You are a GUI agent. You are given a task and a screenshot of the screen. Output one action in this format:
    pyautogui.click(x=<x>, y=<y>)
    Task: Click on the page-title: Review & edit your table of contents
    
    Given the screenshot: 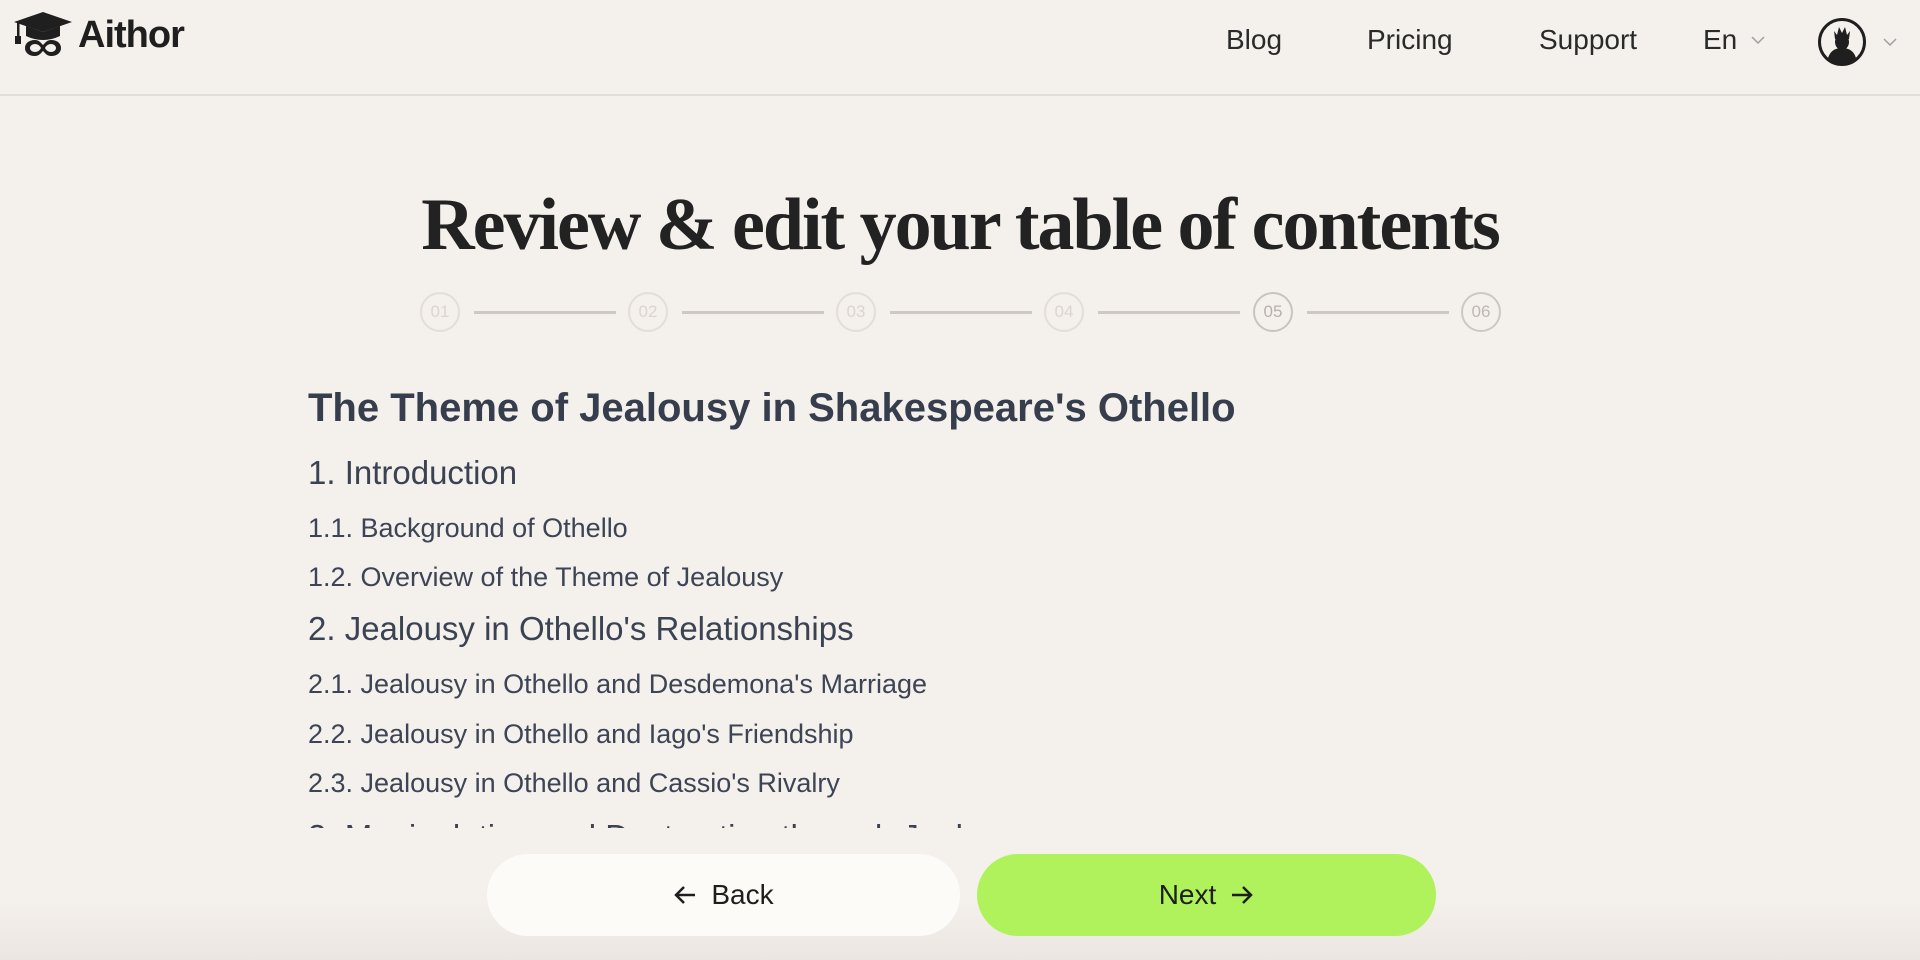 What is the action you would take?
    pyautogui.click(x=961, y=225)
    